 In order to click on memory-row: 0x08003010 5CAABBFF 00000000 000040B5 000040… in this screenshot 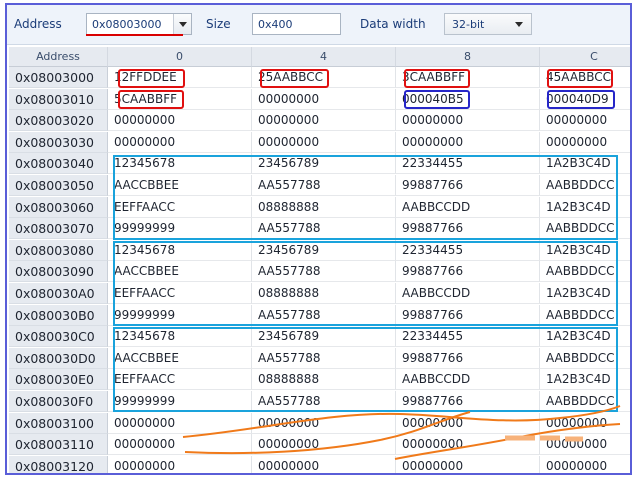, I will do `click(319, 99)`.